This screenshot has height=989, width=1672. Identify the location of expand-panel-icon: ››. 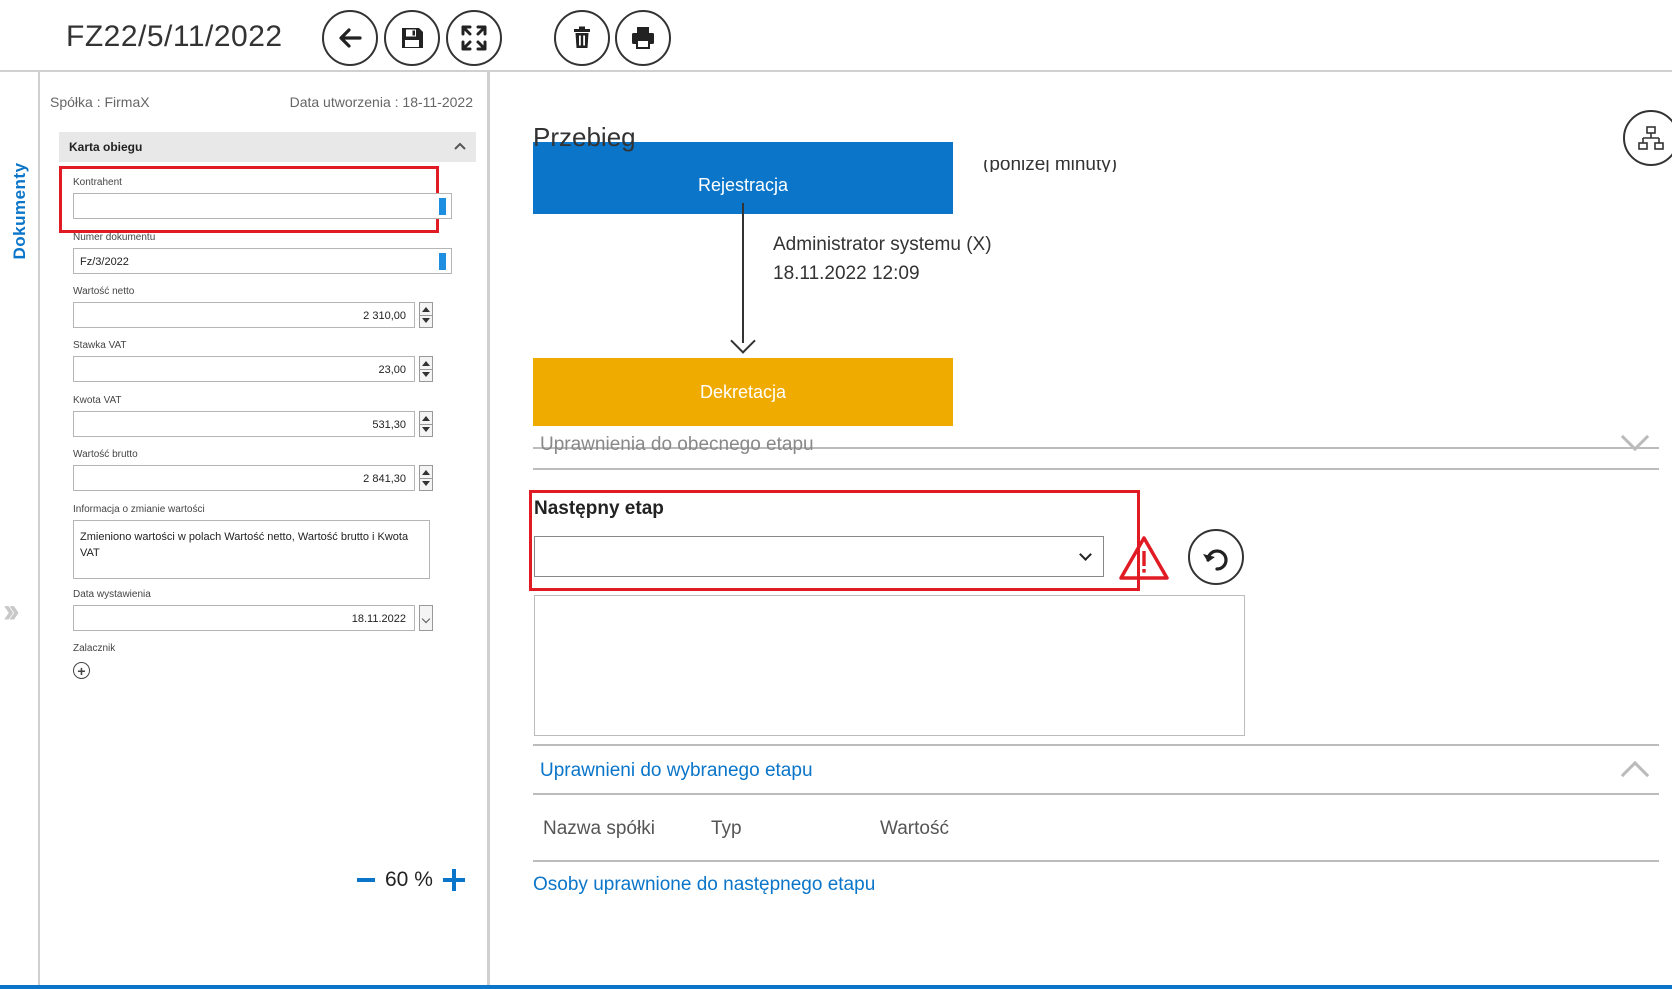
(11, 611).